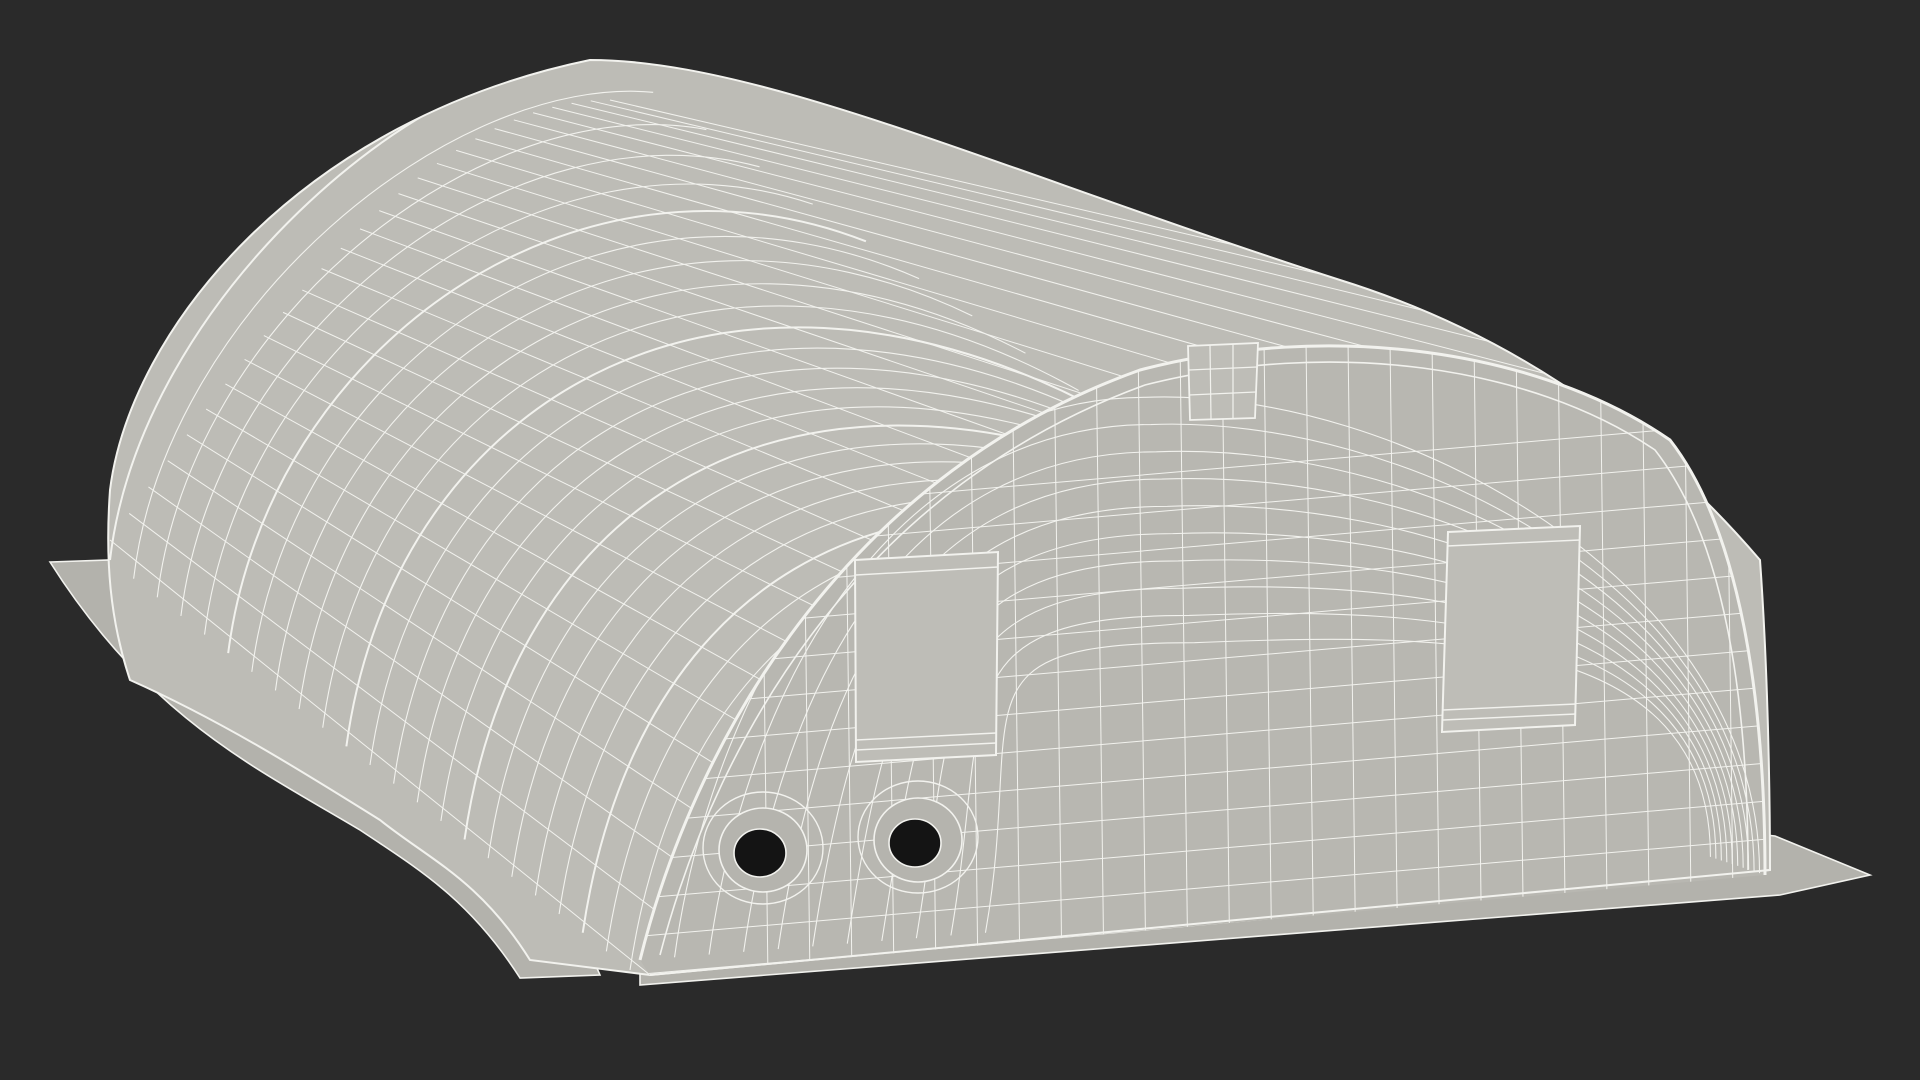 The height and width of the screenshot is (1080, 1920). Describe the element at coordinates (763, 848) in the screenshot. I see `left-duct-port` at that location.